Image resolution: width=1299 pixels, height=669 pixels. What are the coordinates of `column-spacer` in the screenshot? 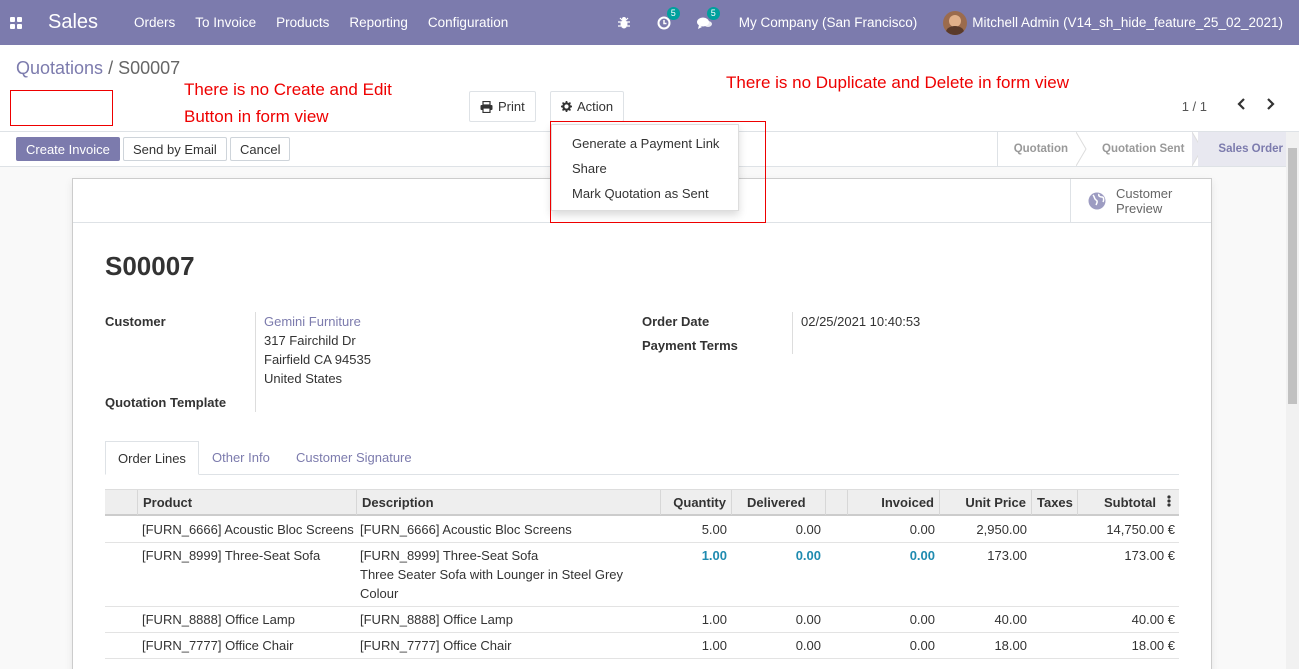 It's located at (836, 502).